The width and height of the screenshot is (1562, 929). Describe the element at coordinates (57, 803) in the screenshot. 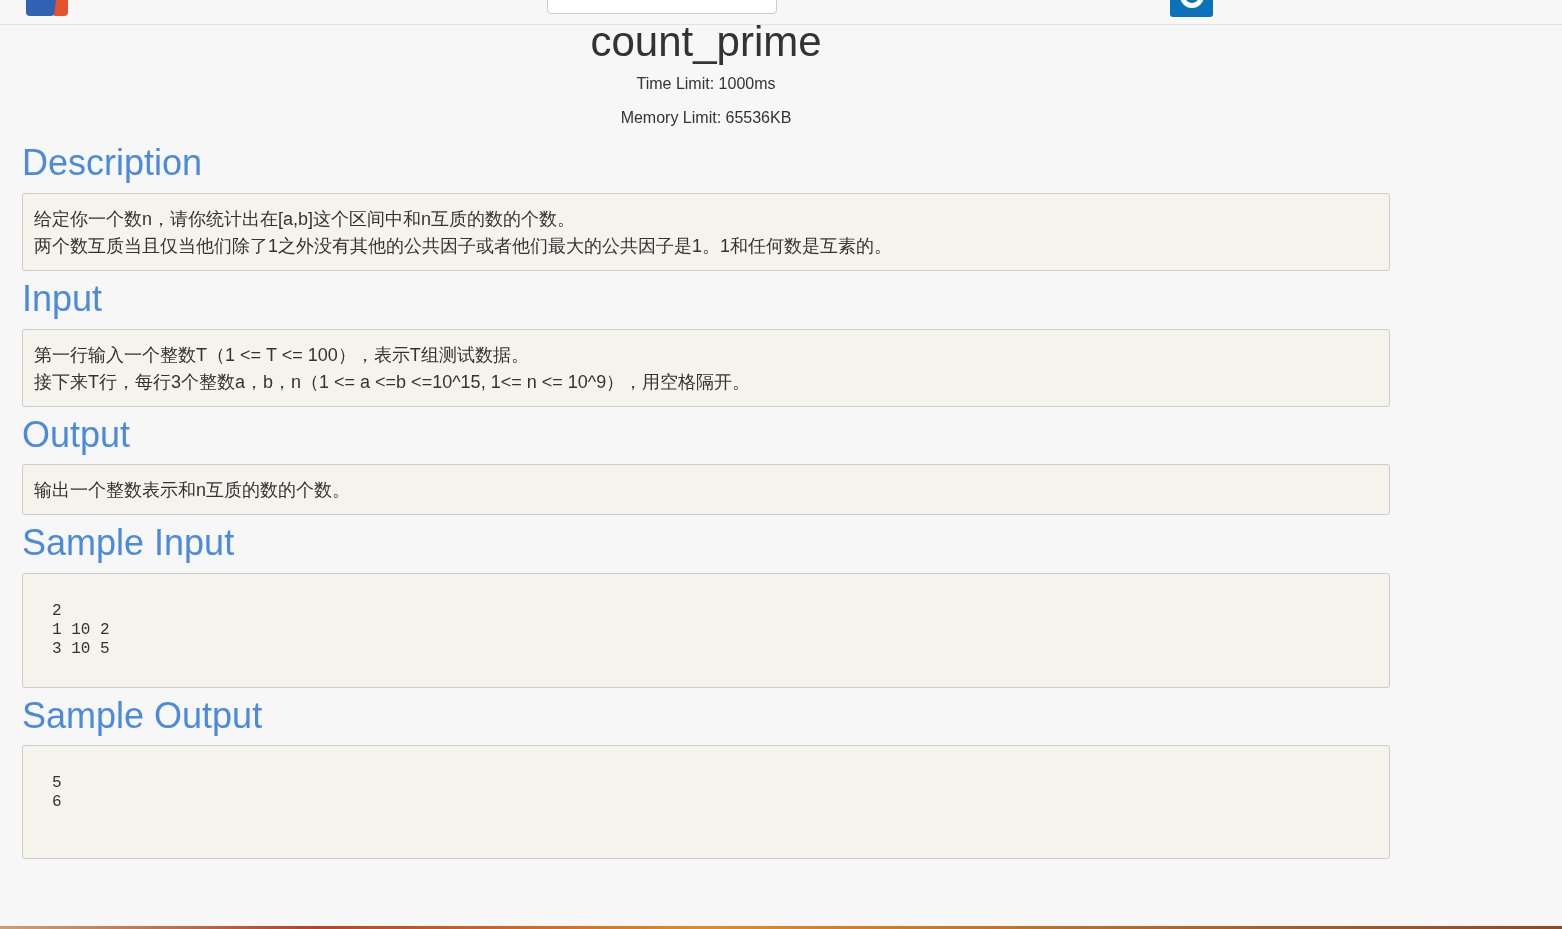

I see `sample-line: 6` at that location.